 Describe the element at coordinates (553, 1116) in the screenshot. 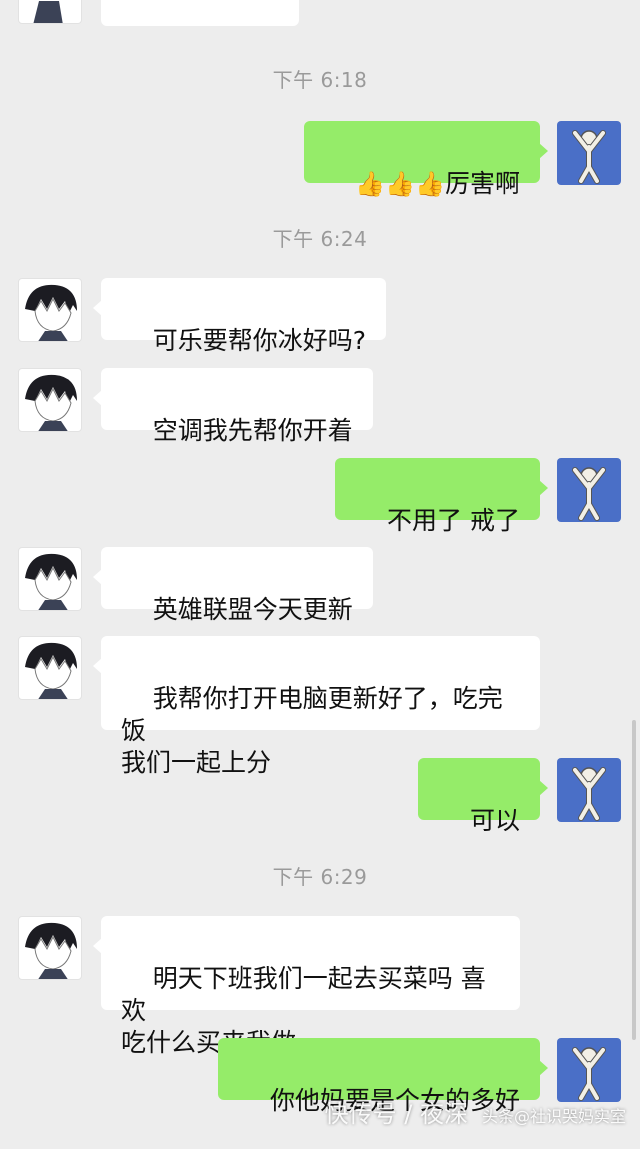

I see `watermark-right: 头条@社识哭妈实室` at that location.